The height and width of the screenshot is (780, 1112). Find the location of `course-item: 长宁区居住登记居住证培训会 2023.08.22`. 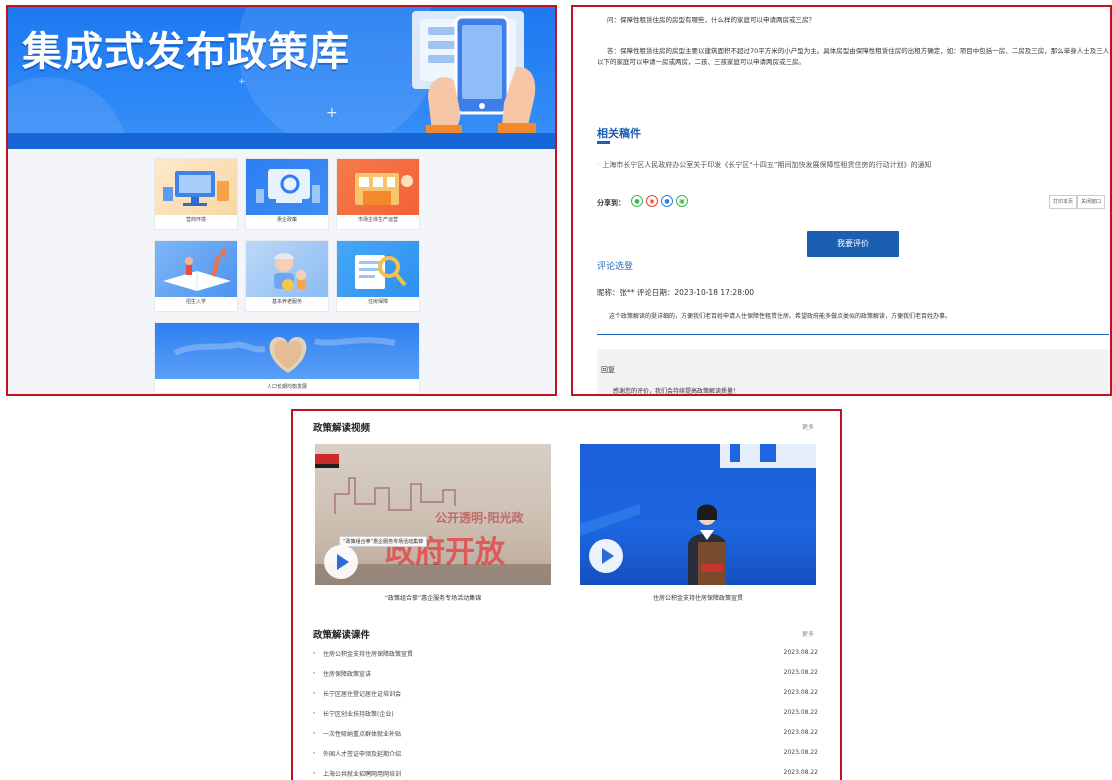

course-item: 长宁区居住登记居住证培训会 2023.08.22 is located at coordinates (565, 694).